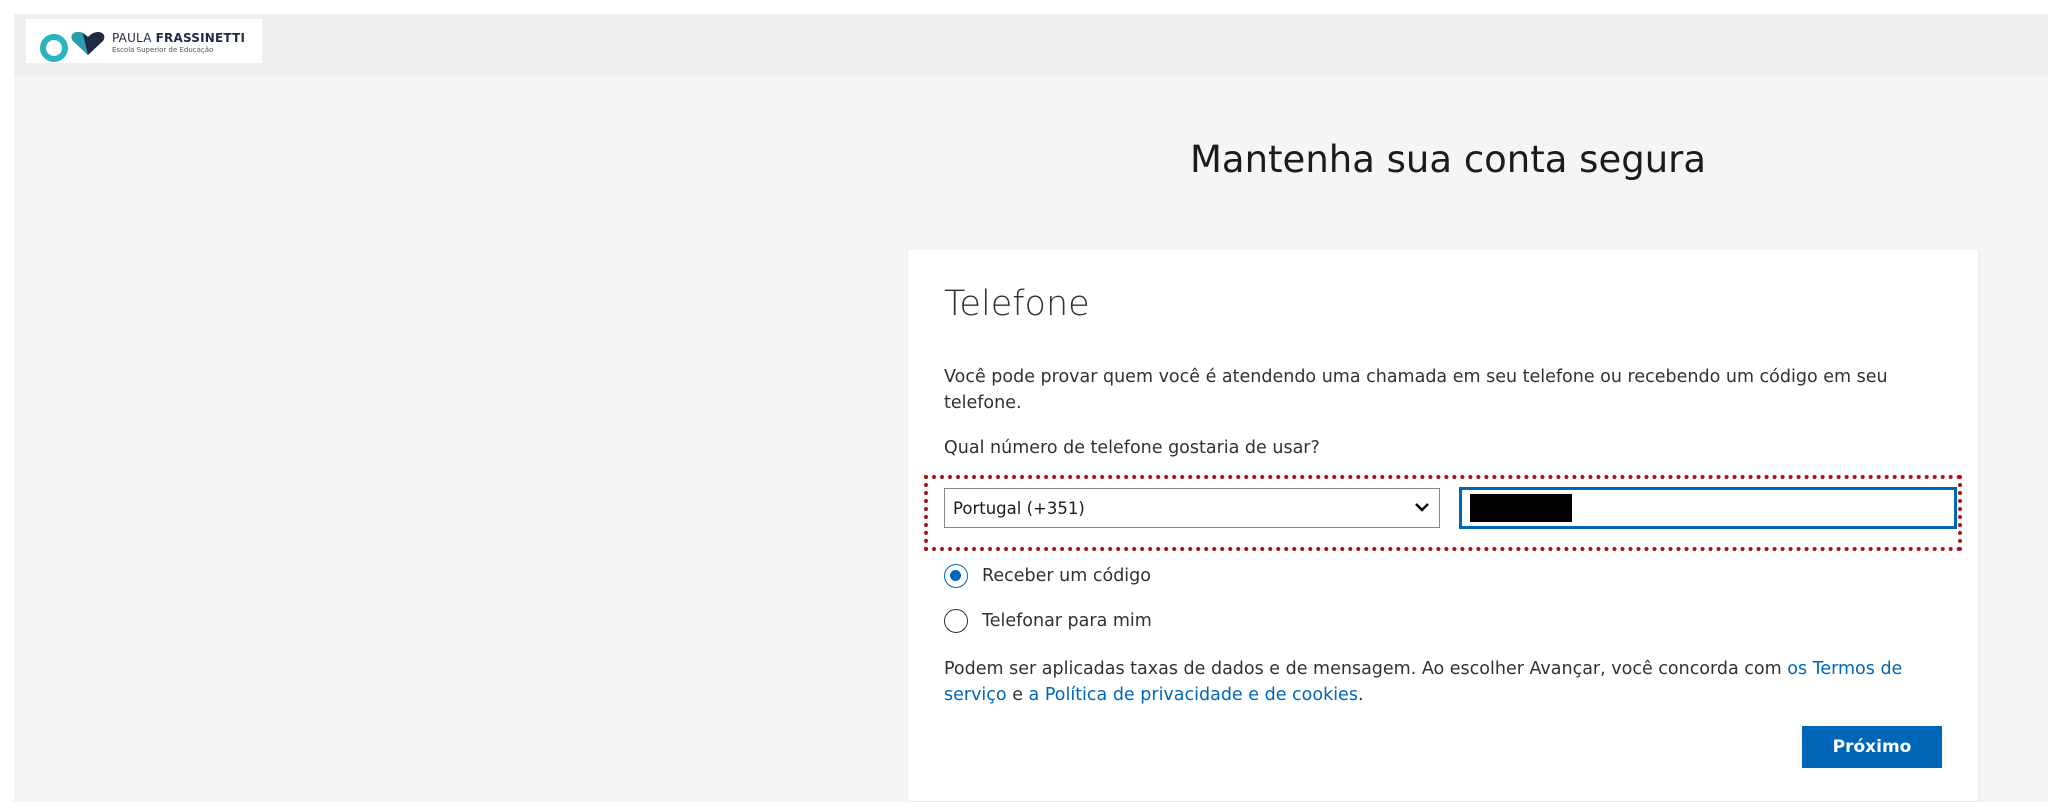 This screenshot has width=2048, height=802. Describe the element at coordinates (1708, 508) in the screenshot. I see `phone-number-input` at that location.